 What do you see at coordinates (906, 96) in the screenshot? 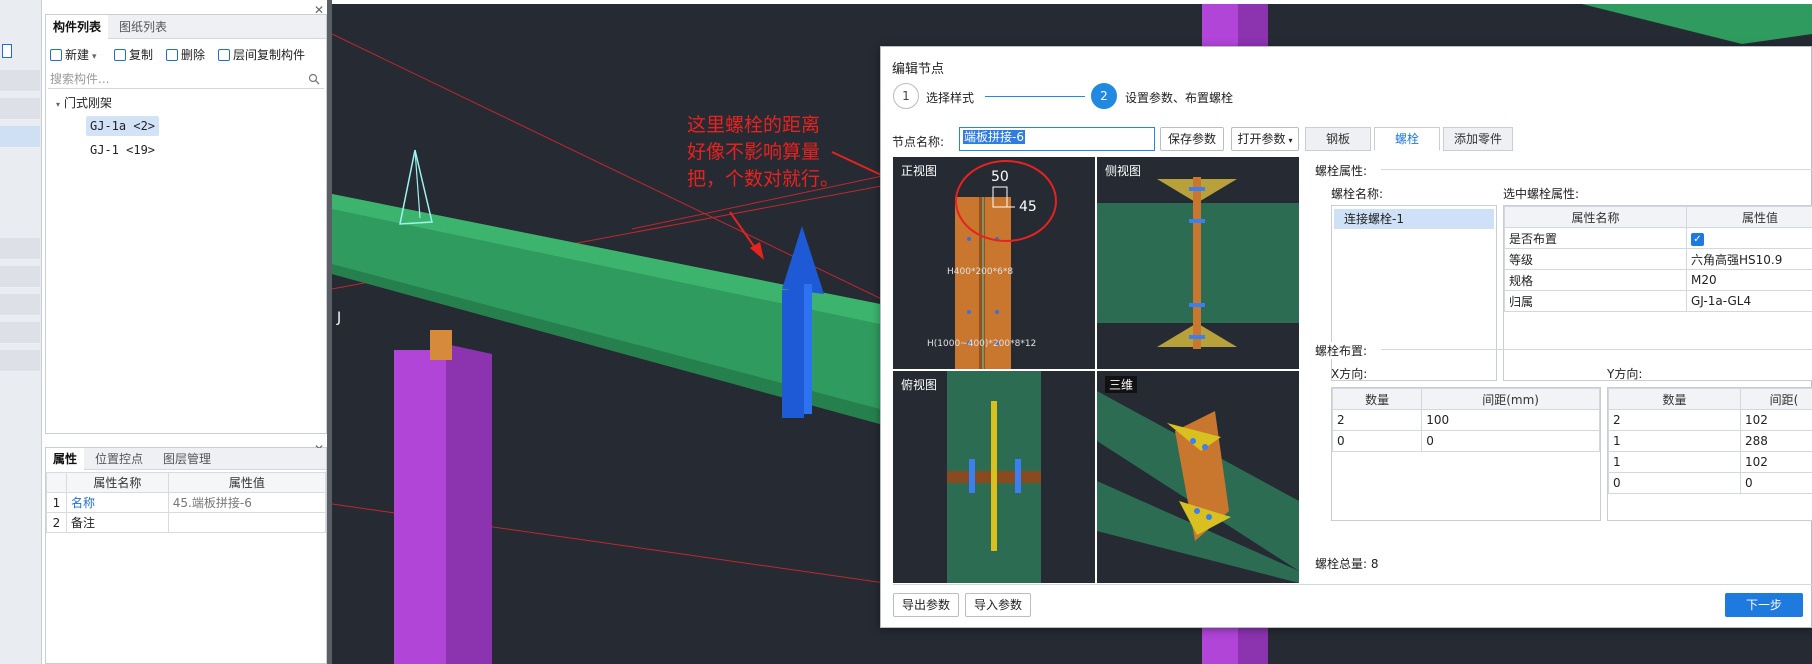
I see `step-1-circle: 1` at bounding box center [906, 96].